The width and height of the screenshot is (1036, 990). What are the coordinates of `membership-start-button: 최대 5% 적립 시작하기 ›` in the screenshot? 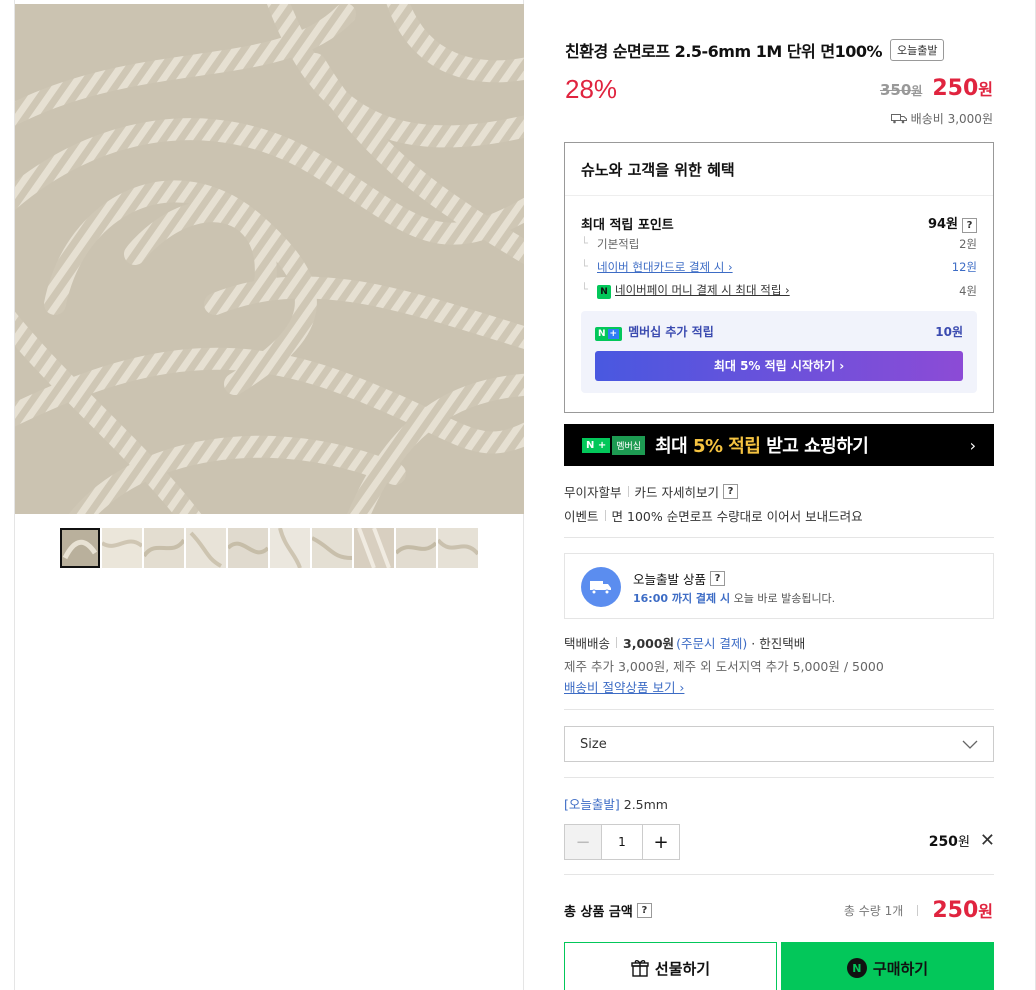 It's located at (779, 366).